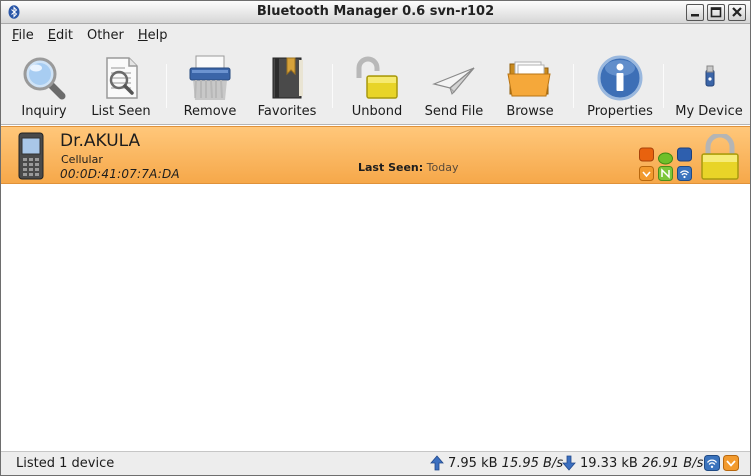  Describe the element at coordinates (646, 173) in the screenshot. I see `service-obex-icon` at that location.